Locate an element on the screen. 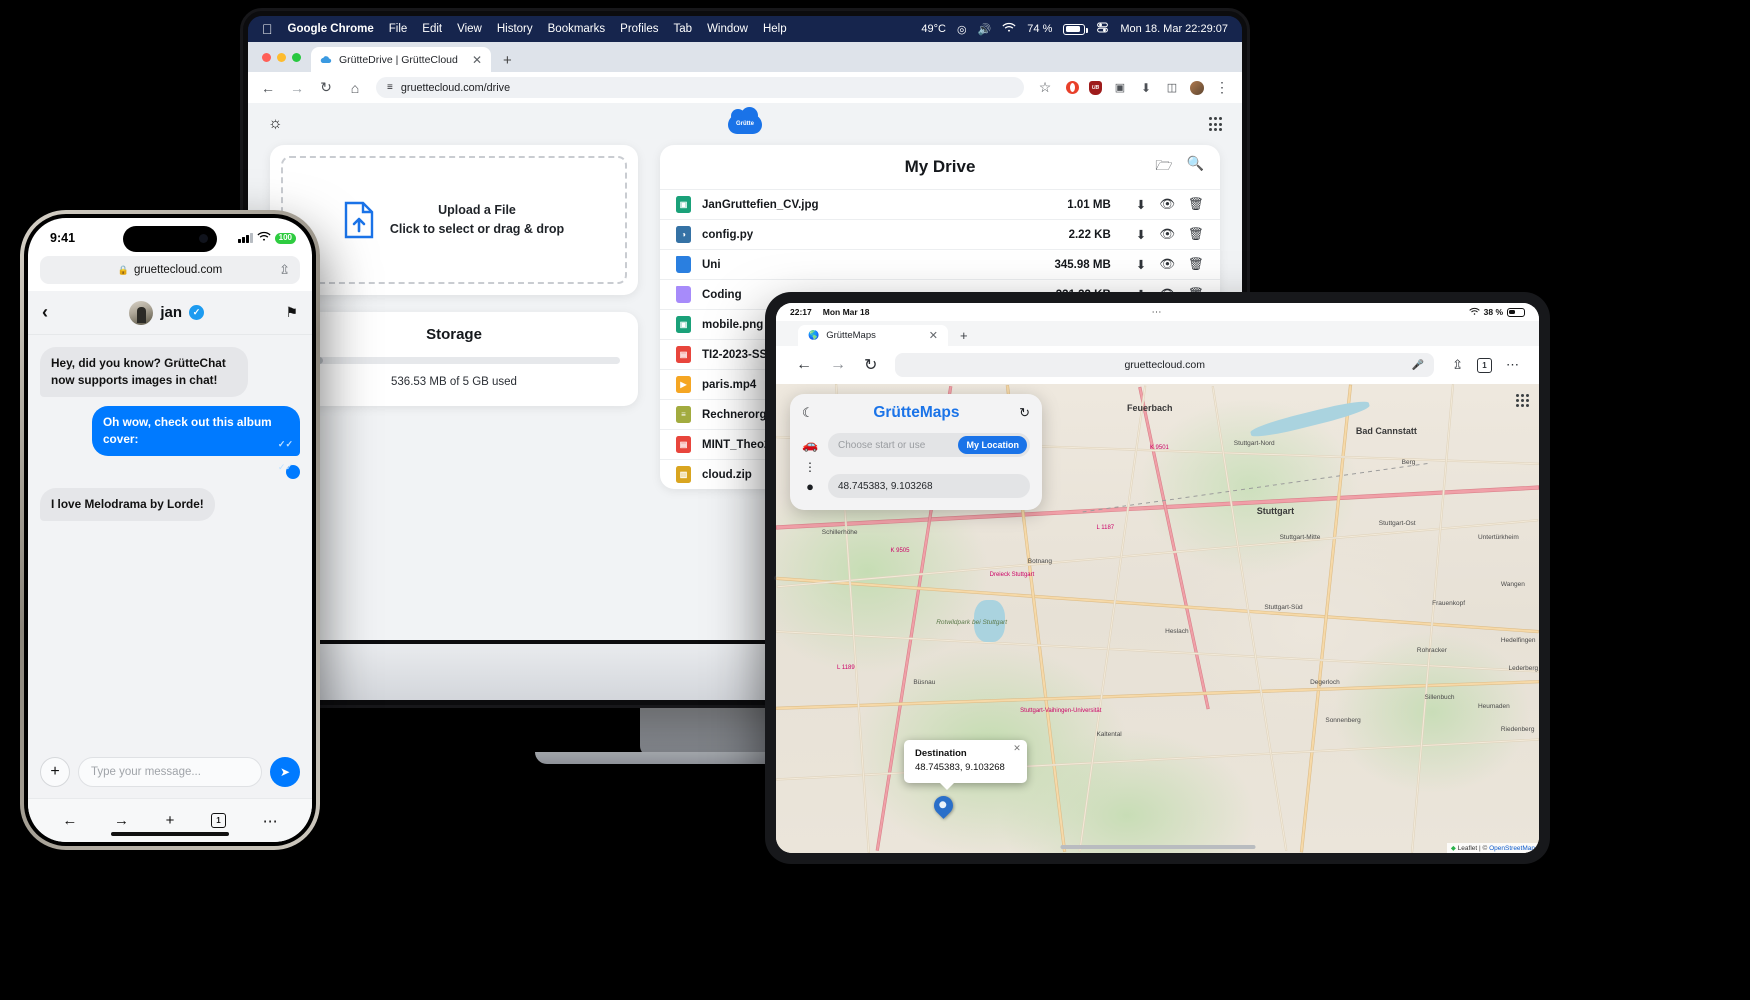  leaflet-icon: ◆ is located at coordinates (1453, 848).